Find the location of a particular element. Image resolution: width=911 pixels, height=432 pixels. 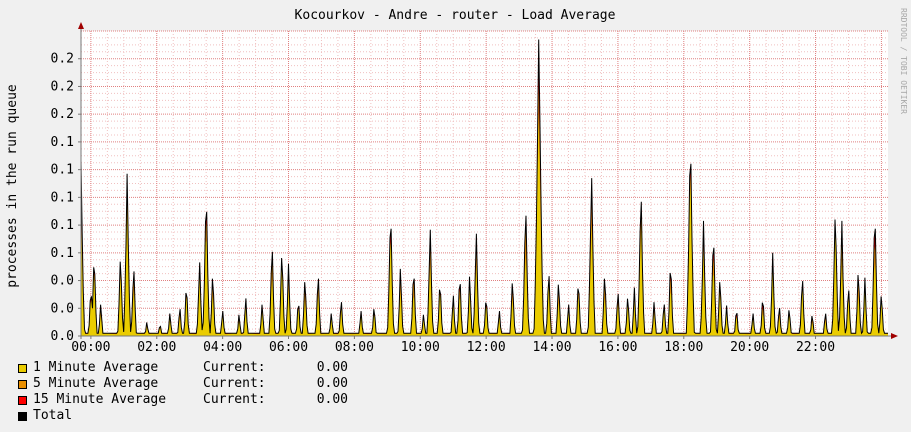

x-tick-label: 14:00 is located at coordinates (551, 347).